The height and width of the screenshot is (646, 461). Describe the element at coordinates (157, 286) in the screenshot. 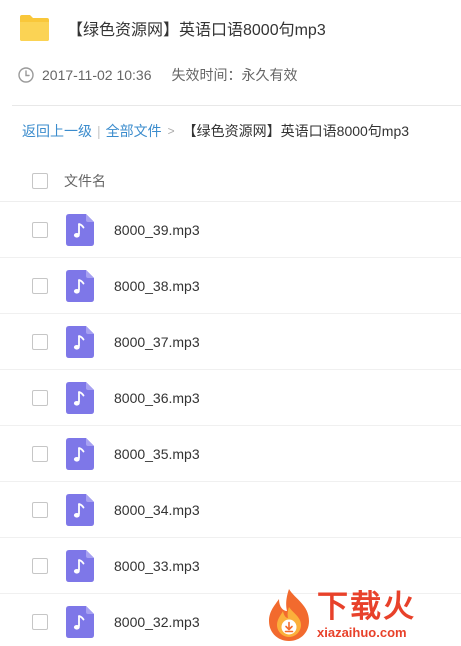

I see `file-name: 8000_38.mp3` at that location.